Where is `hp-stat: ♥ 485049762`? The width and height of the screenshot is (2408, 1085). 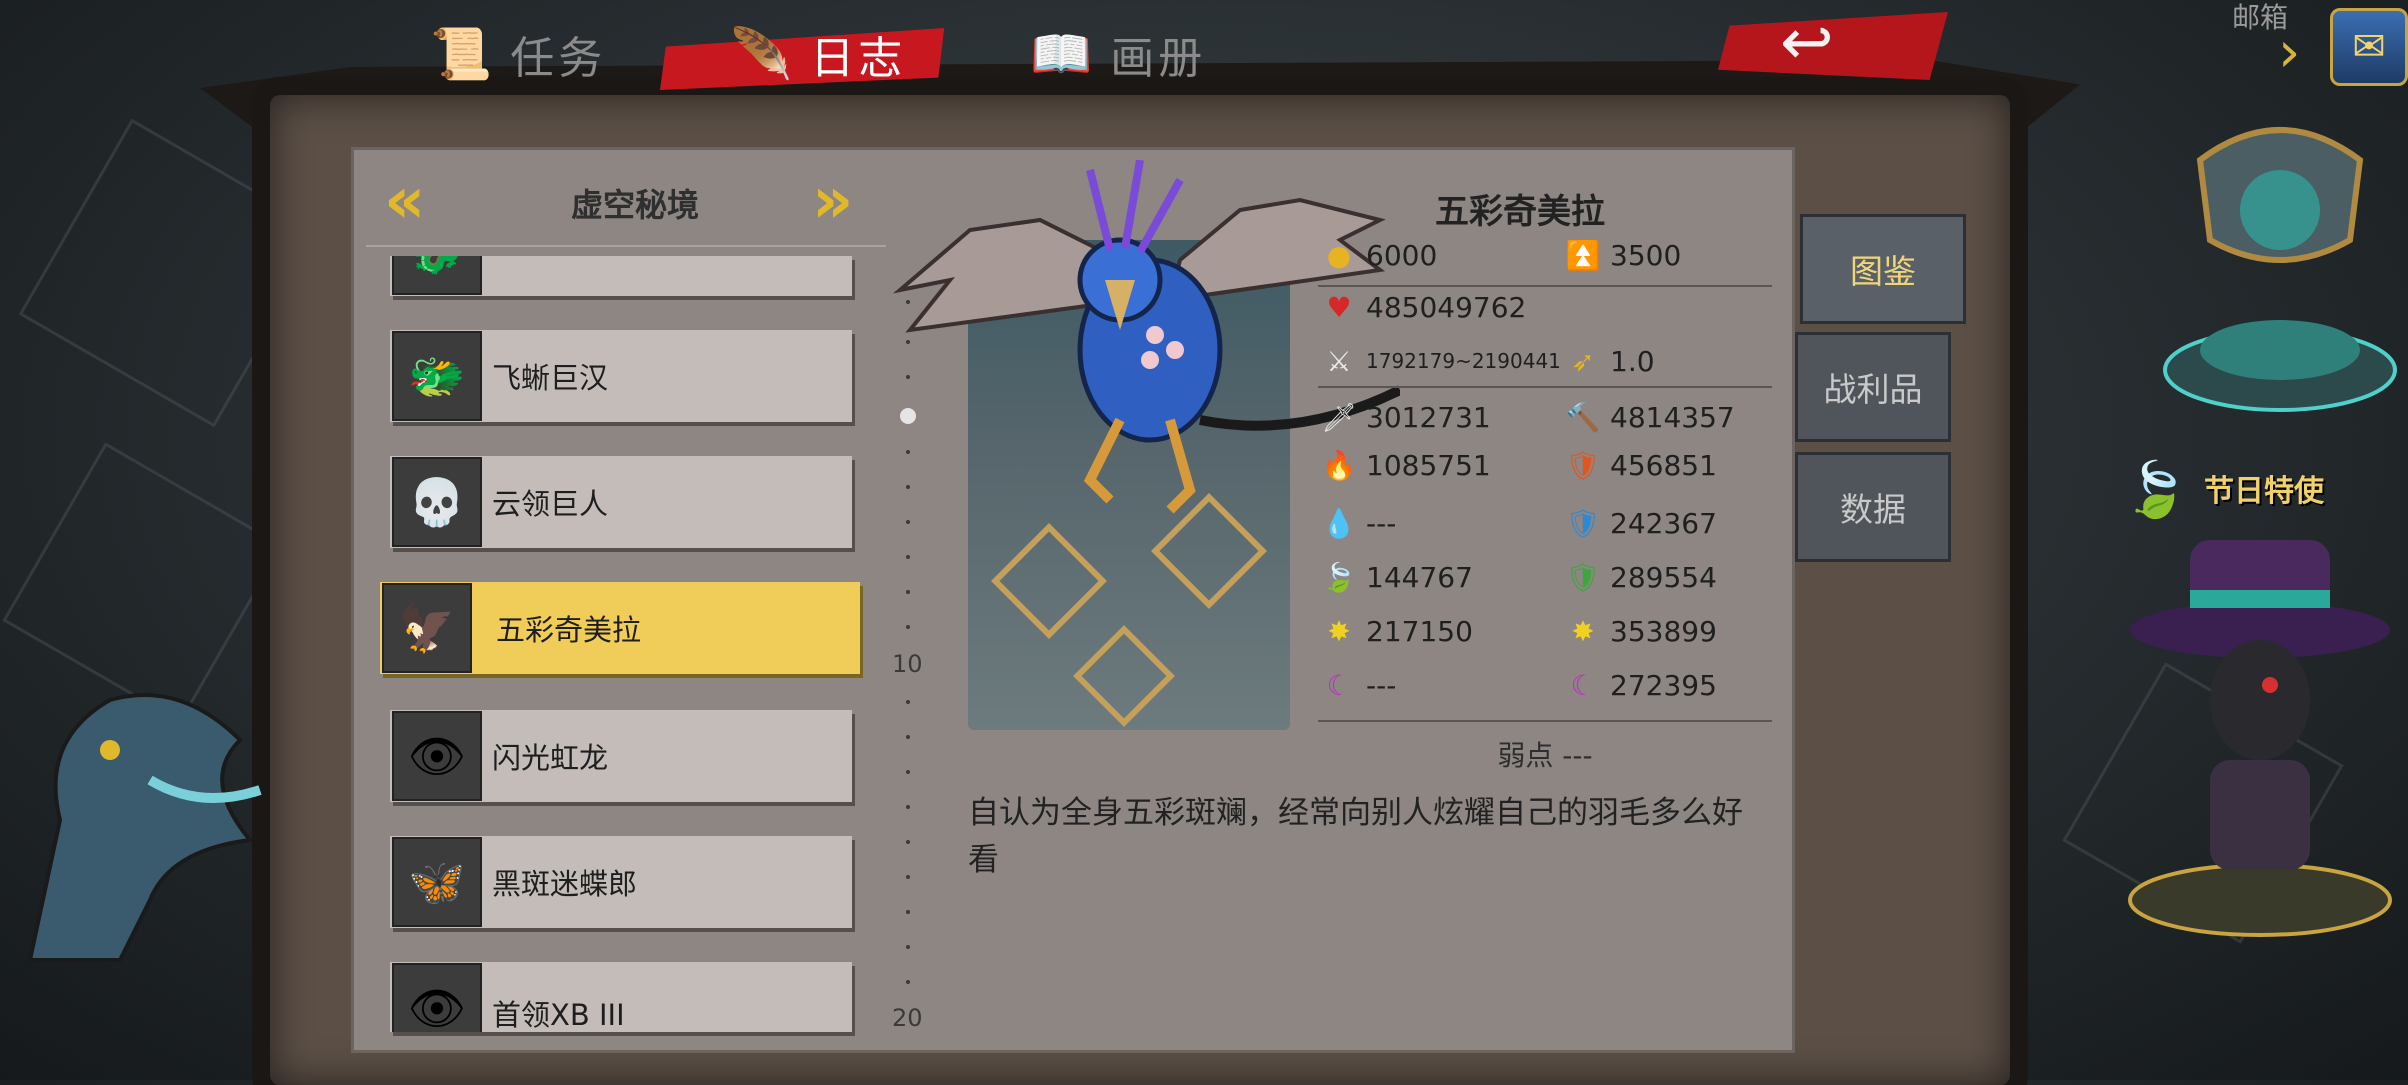
hp-stat: ♥ 485049762 is located at coordinates (1424, 307).